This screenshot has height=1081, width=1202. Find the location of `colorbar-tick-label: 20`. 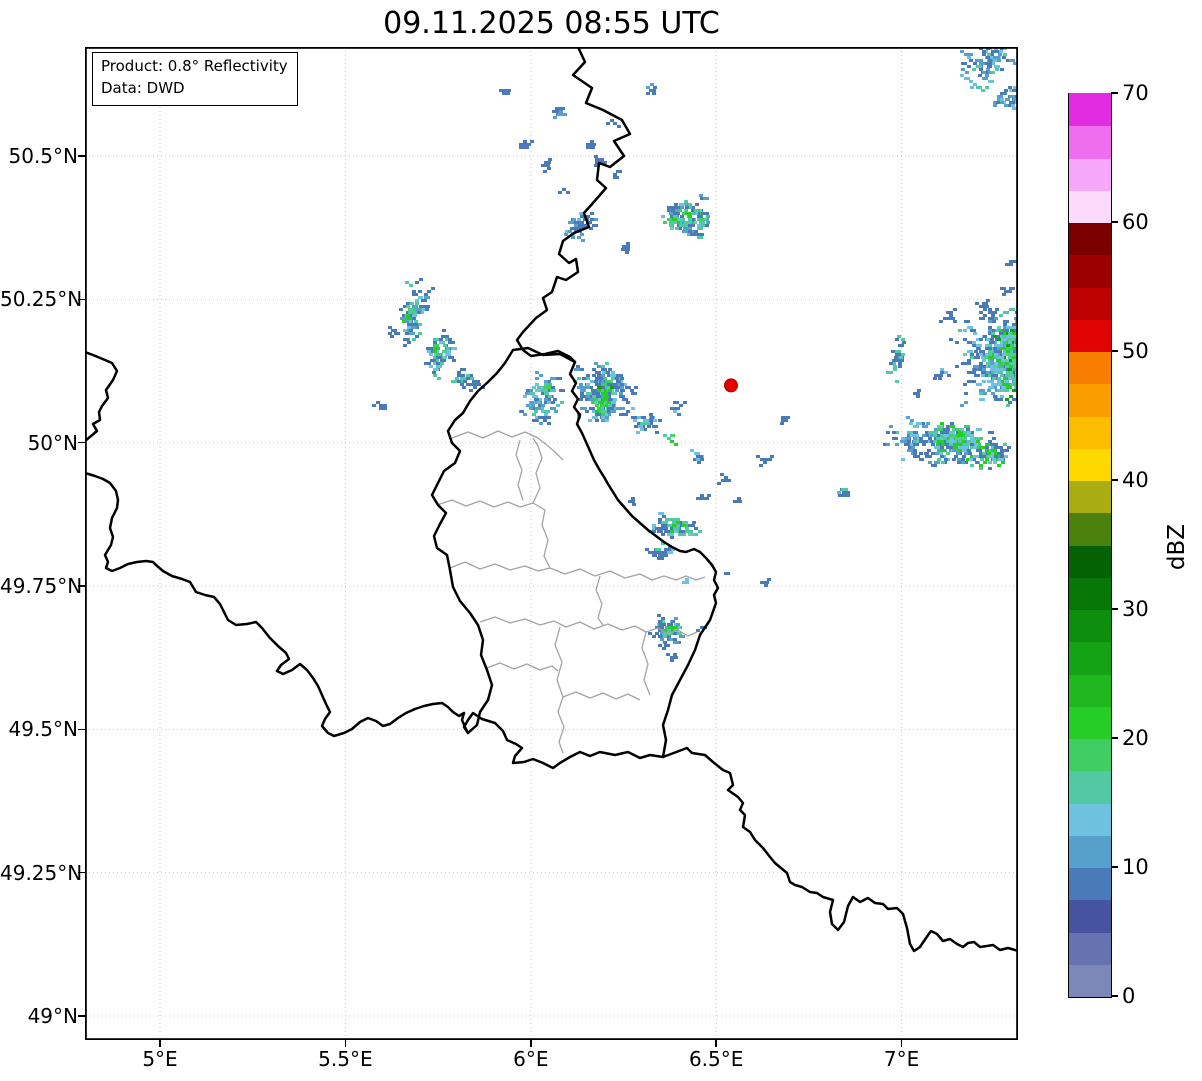

colorbar-tick-label: 20 is located at coordinates (1135, 738).